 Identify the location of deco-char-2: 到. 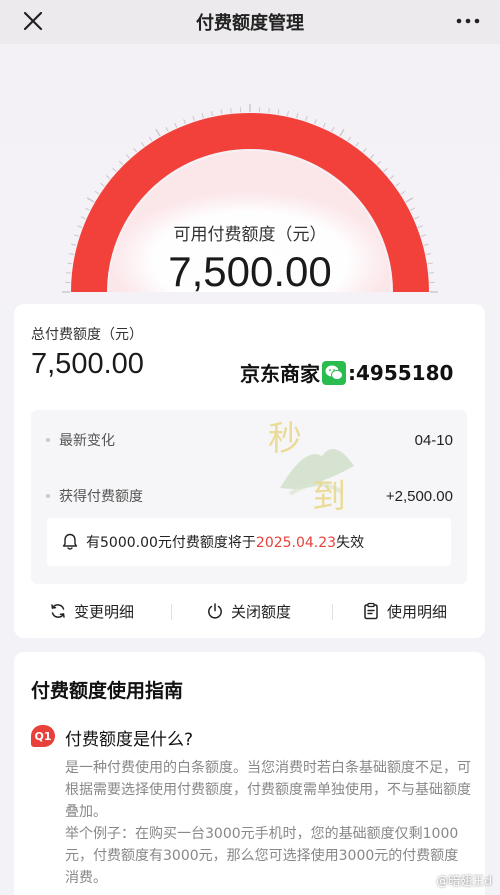
(329, 497).